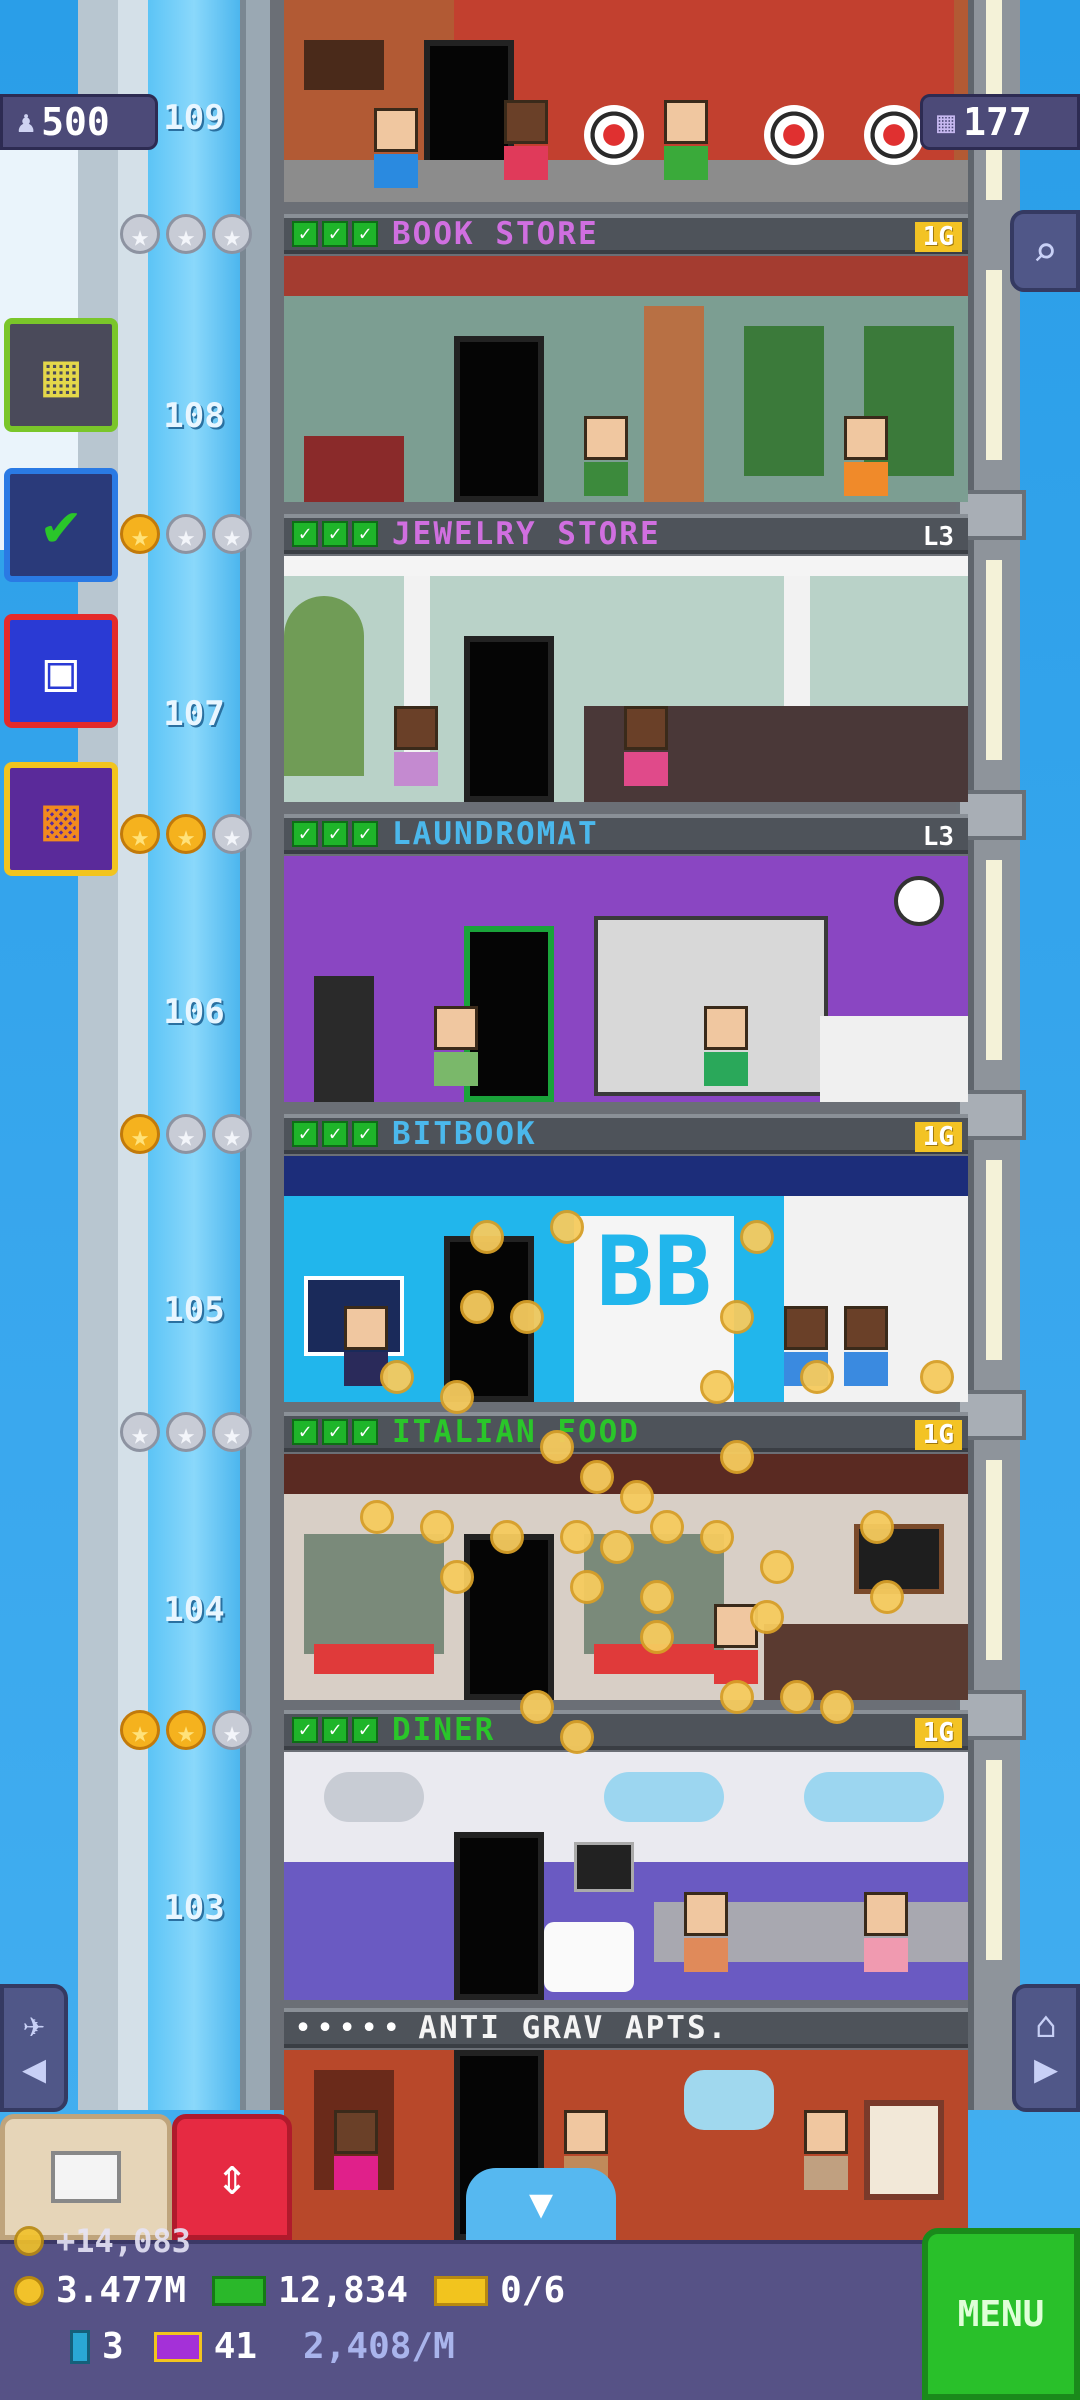 Image resolution: width=1080 pixels, height=2400 pixels. What do you see at coordinates (614, 135) in the screenshot?
I see `archery-target` at bounding box center [614, 135].